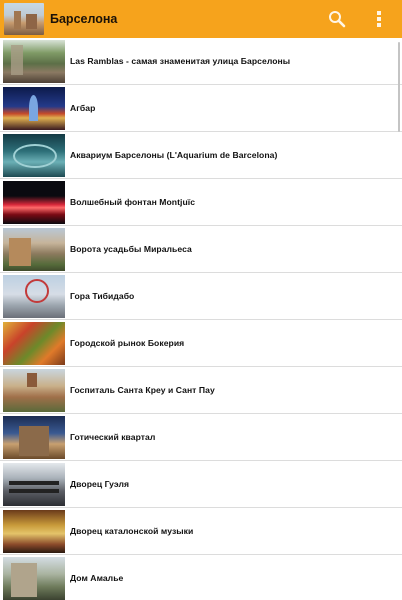 This screenshot has height=600, width=402. What do you see at coordinates (201, 202) in the screenshot?
I see `list-item-magic-fountain: Волшебный фонтан Montjuïc` at bounding box center [201, 202].